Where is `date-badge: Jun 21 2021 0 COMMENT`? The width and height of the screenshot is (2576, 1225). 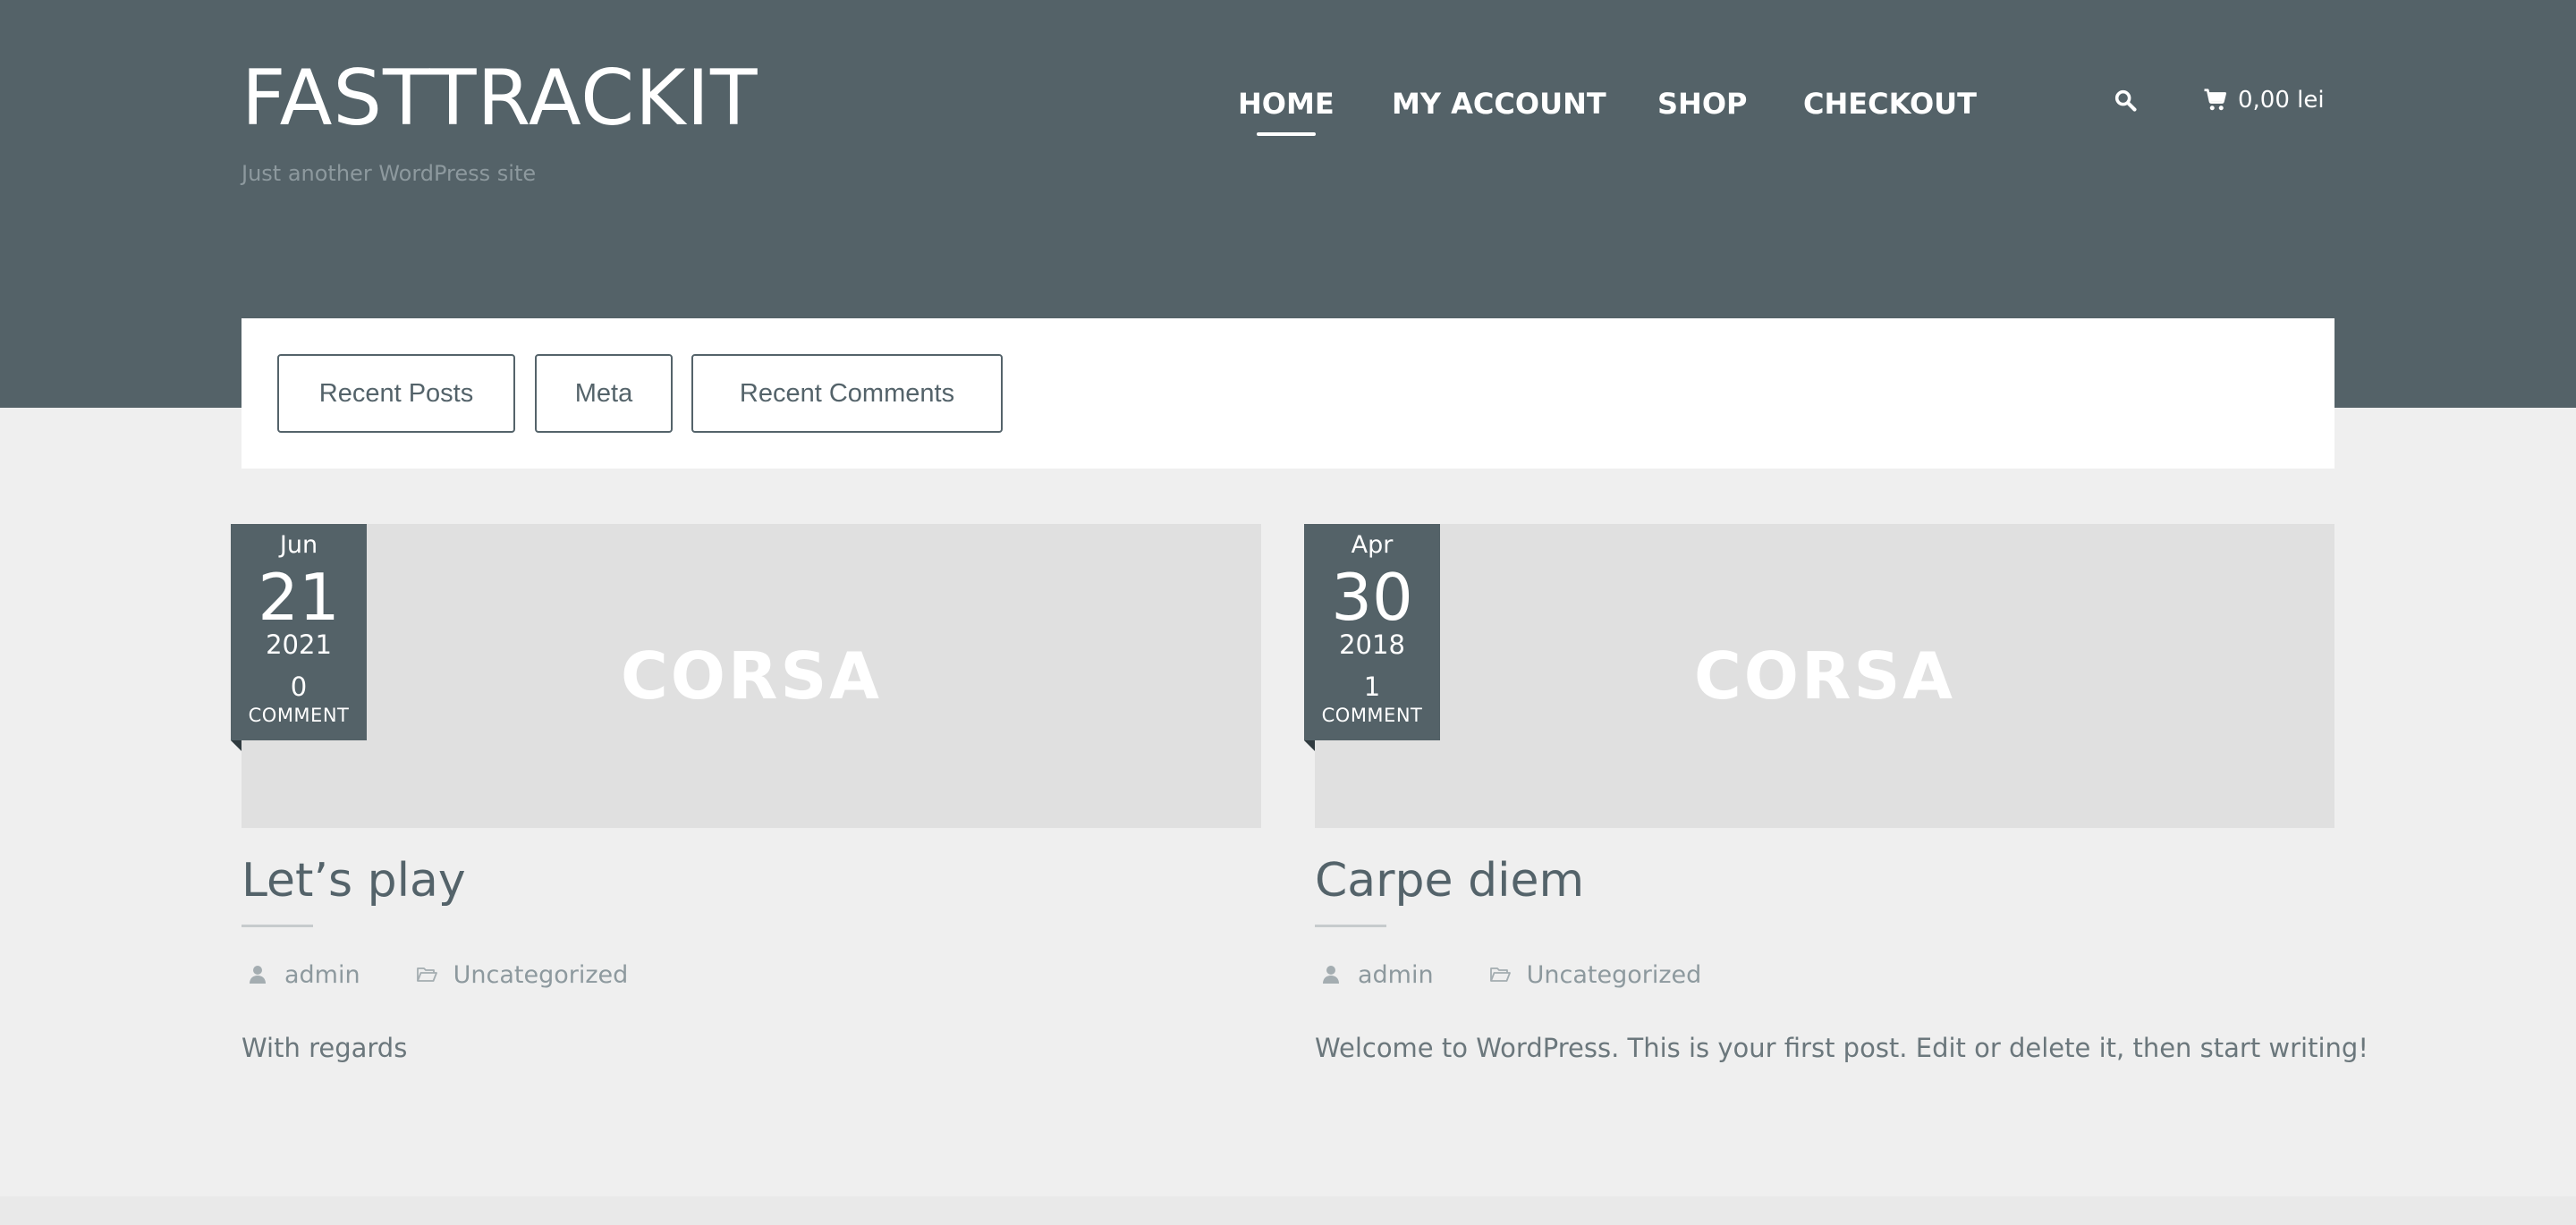
date-badge: Jun 21 2021 0 COMMENT is located at coordinates (299, 637).